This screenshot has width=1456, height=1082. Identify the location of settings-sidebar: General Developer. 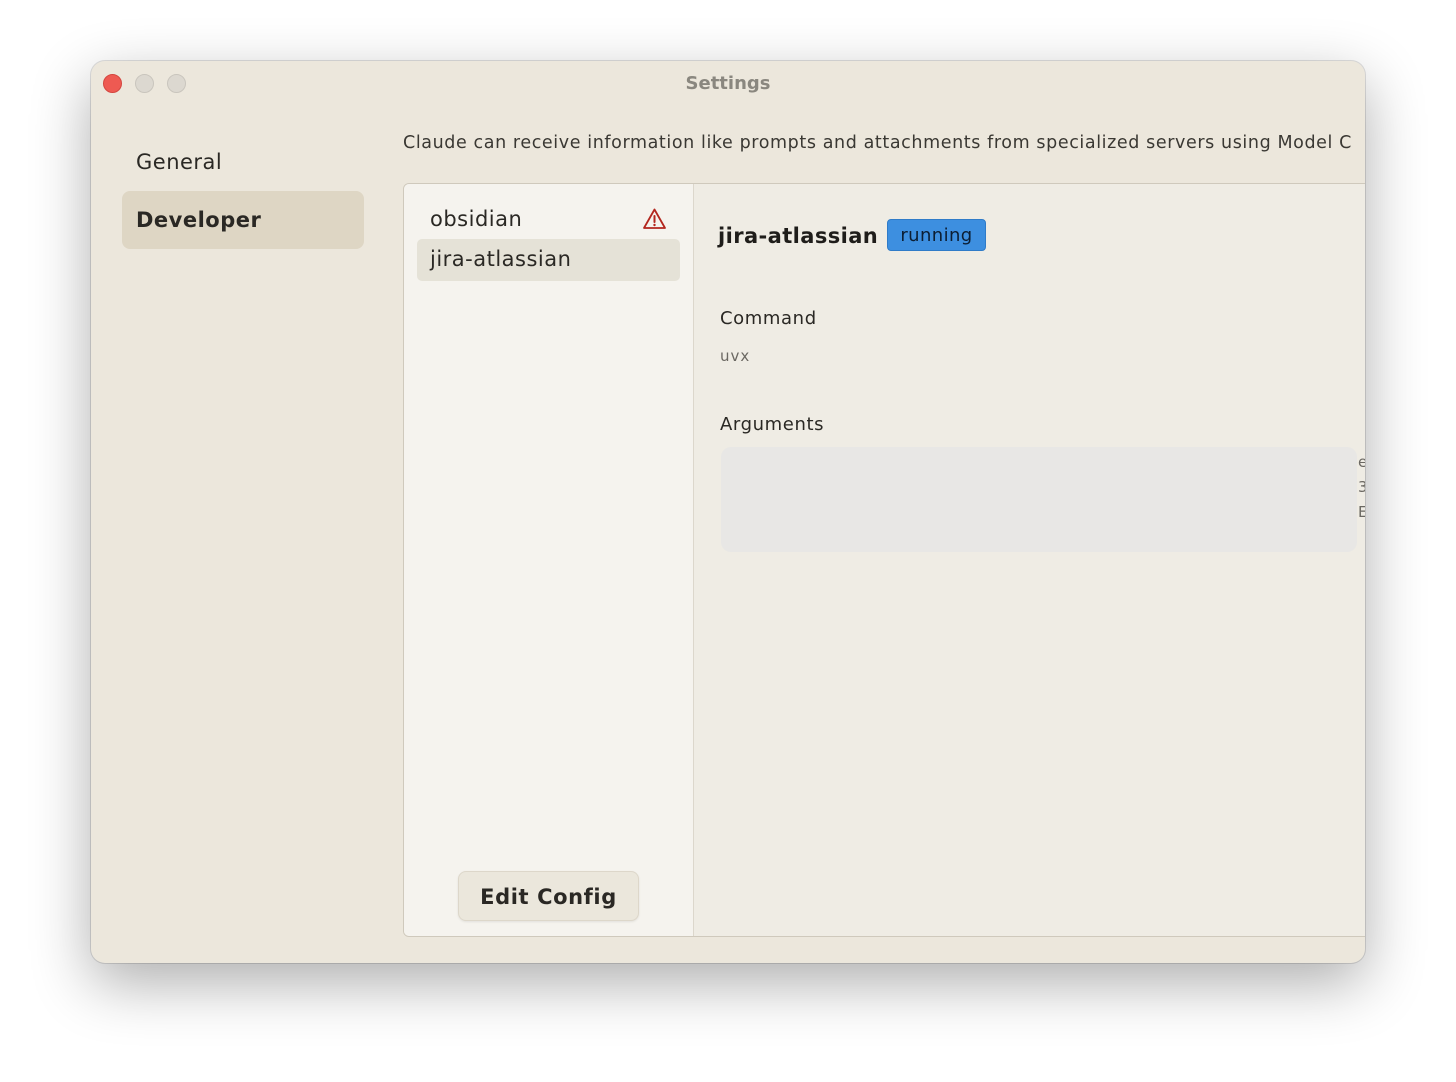
(243, 191).